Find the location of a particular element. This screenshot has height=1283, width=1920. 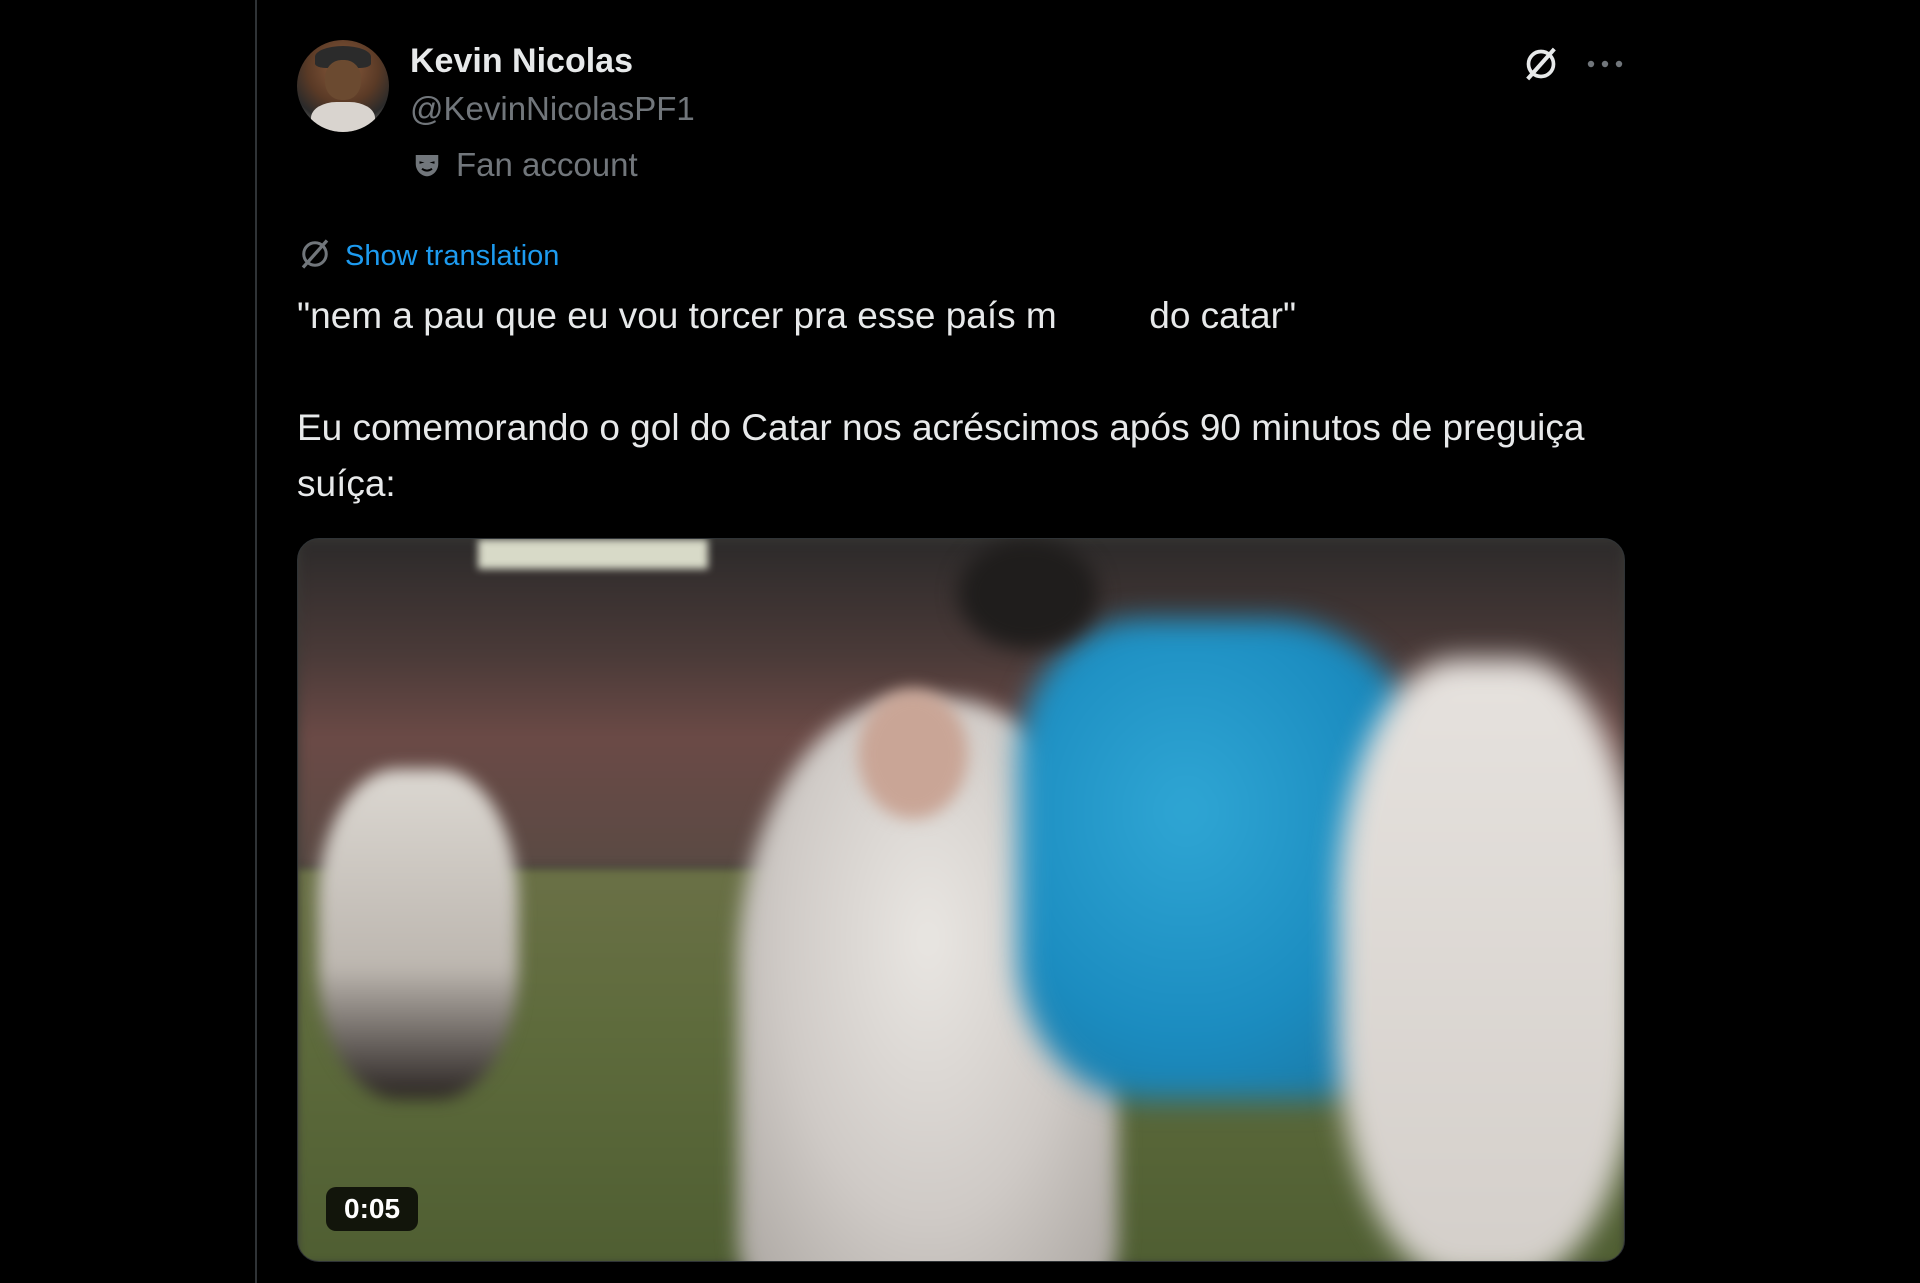

show-translation-button: Show translation is located at coordinates (428, 256).